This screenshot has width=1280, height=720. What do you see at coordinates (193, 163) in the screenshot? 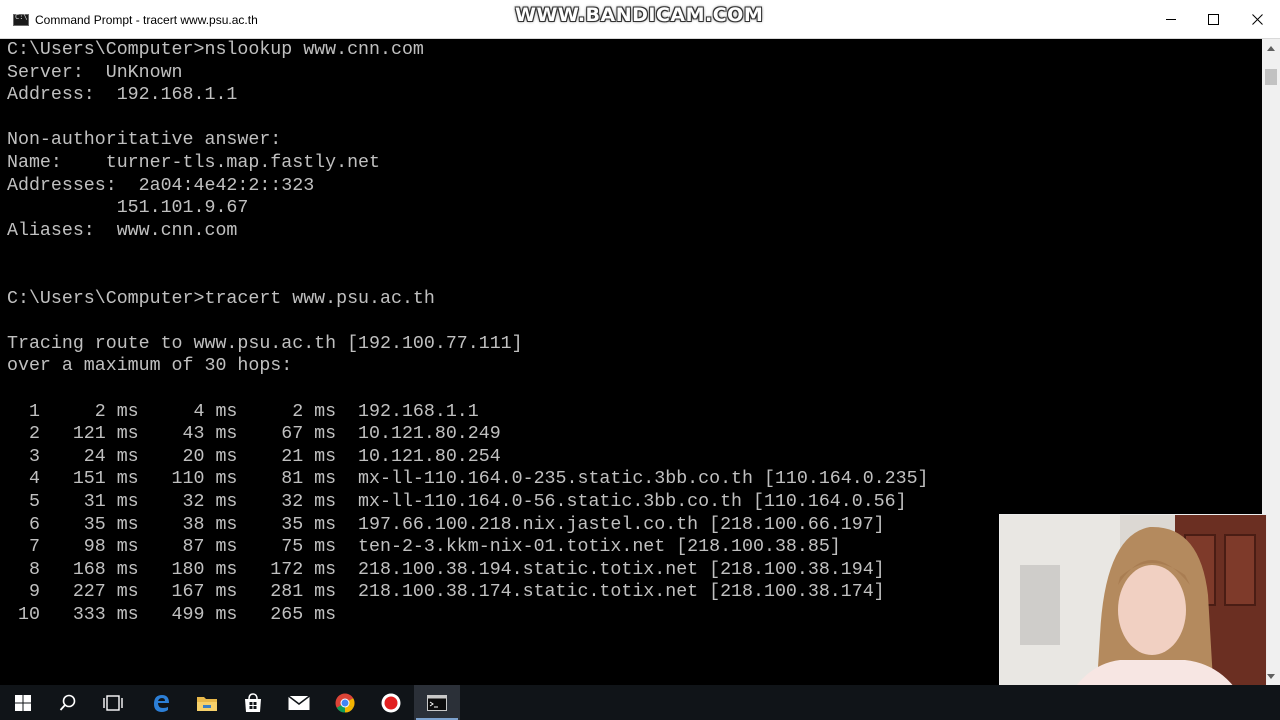
I see `console-line: Name: turner-tls.map.fastly.net` at bounding box center [193, 163].